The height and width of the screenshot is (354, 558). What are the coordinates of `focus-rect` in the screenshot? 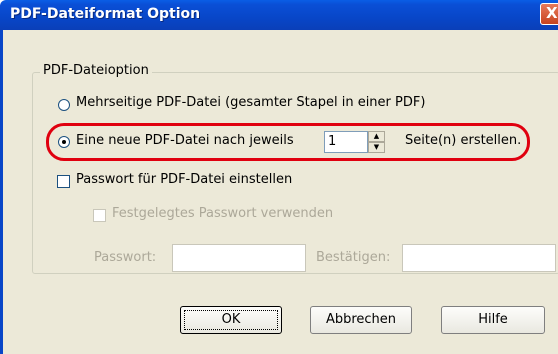 It's located at (231, 320).